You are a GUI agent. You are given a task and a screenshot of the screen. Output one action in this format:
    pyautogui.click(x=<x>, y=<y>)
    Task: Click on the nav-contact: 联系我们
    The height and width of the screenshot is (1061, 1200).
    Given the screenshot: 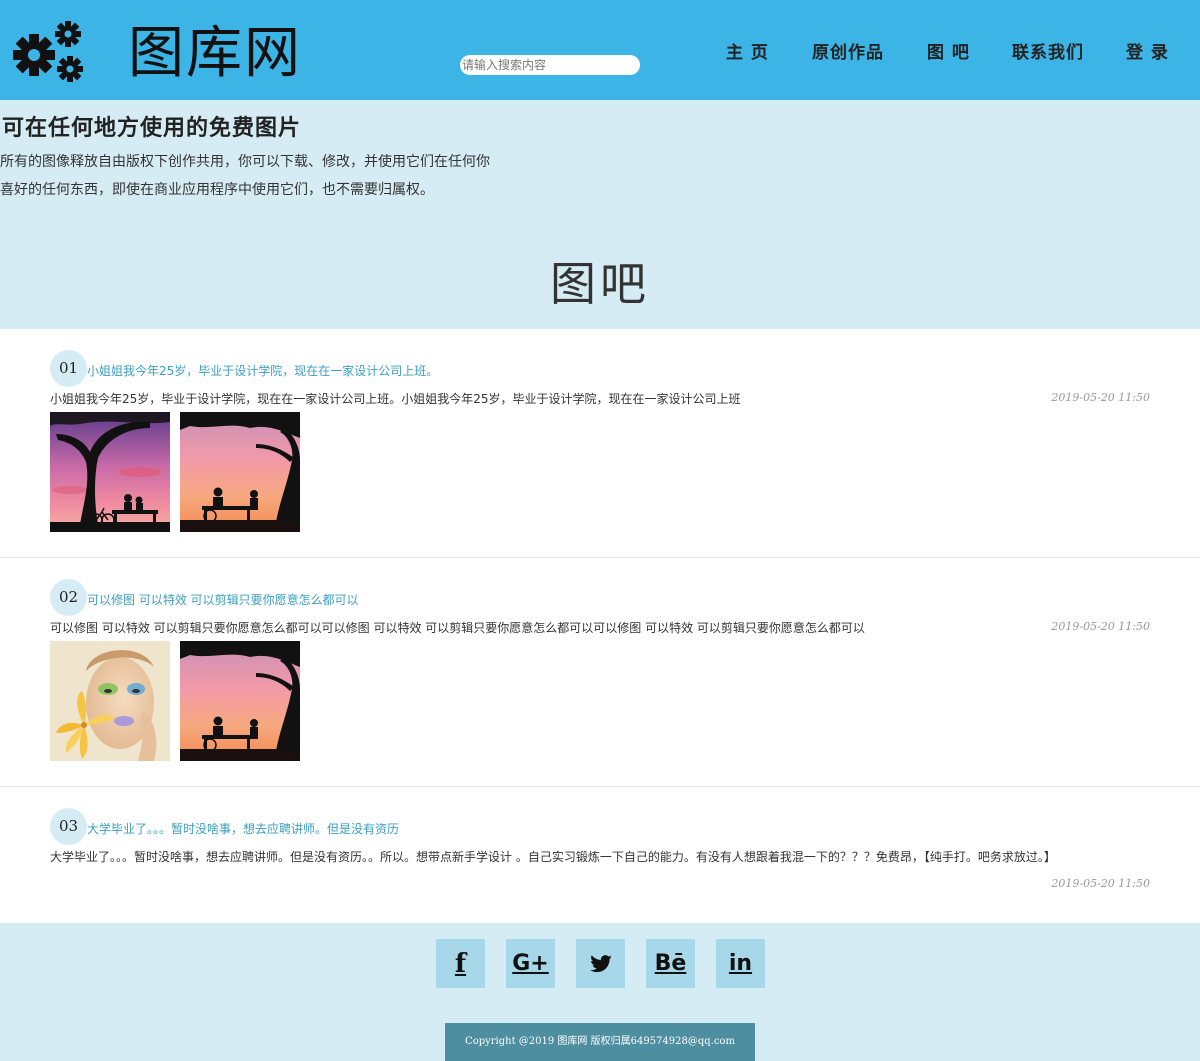 What is the action you would take?
    pyautogui.click(x=1048, y=50)
    